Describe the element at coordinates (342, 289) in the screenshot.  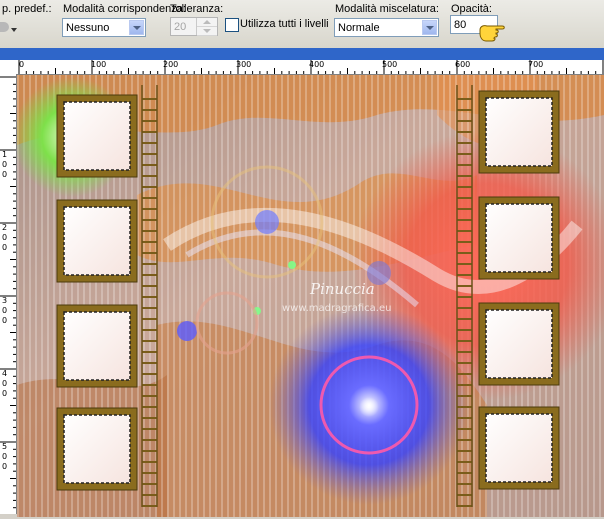
I see `watermark-signature: Pinuccia` at that location.